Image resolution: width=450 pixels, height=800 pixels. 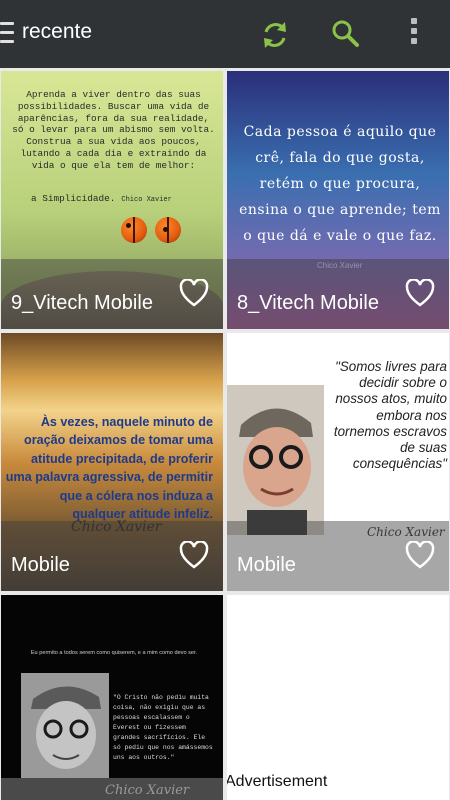 I want to click on menu-icon, so click(x=7, y=34).